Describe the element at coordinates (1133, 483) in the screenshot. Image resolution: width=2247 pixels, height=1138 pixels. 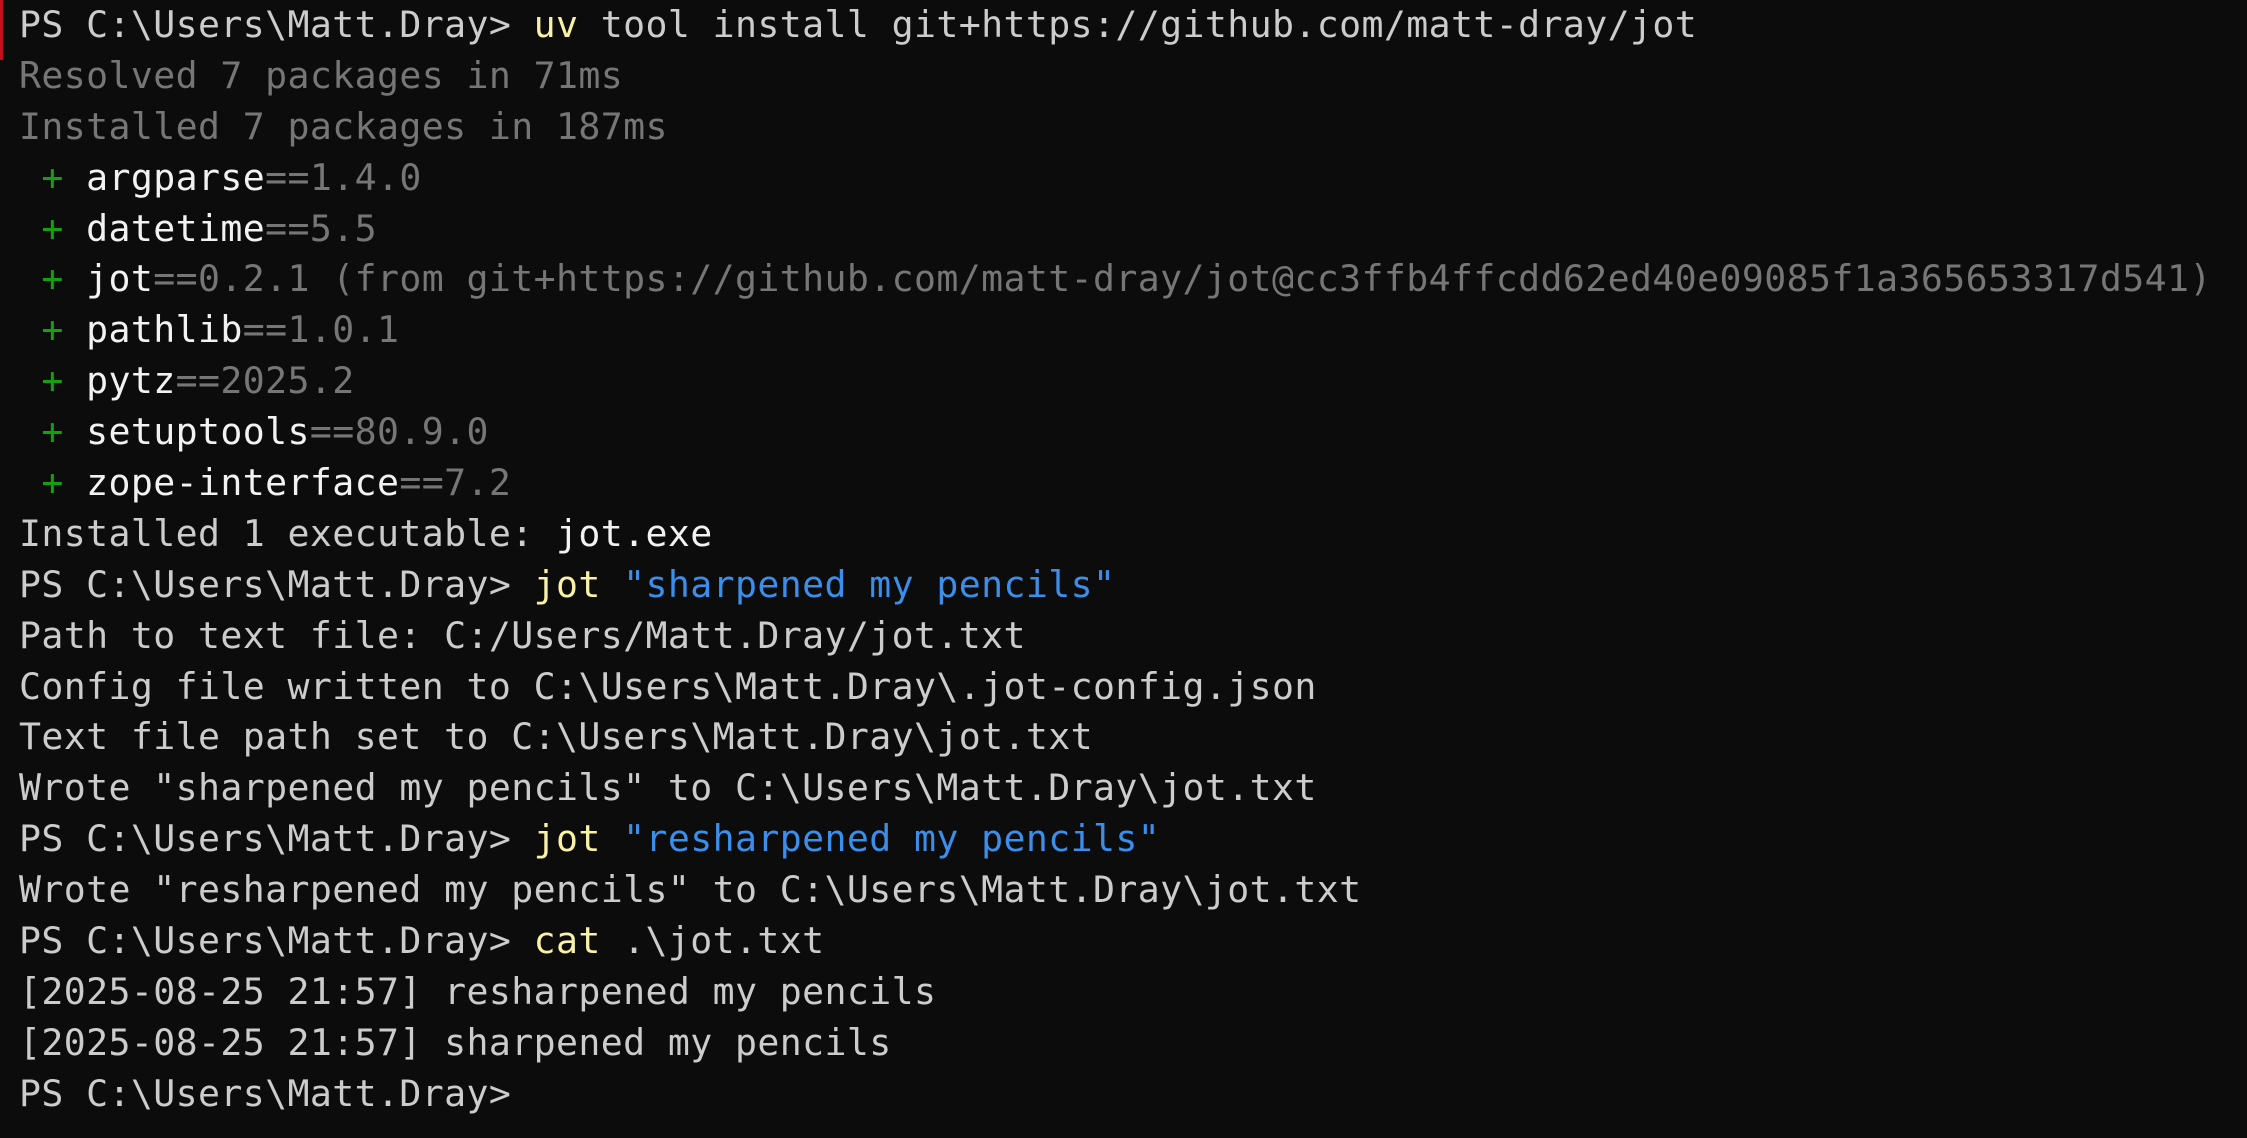
I see `package-line: + zope-interface==7.2` at that location.